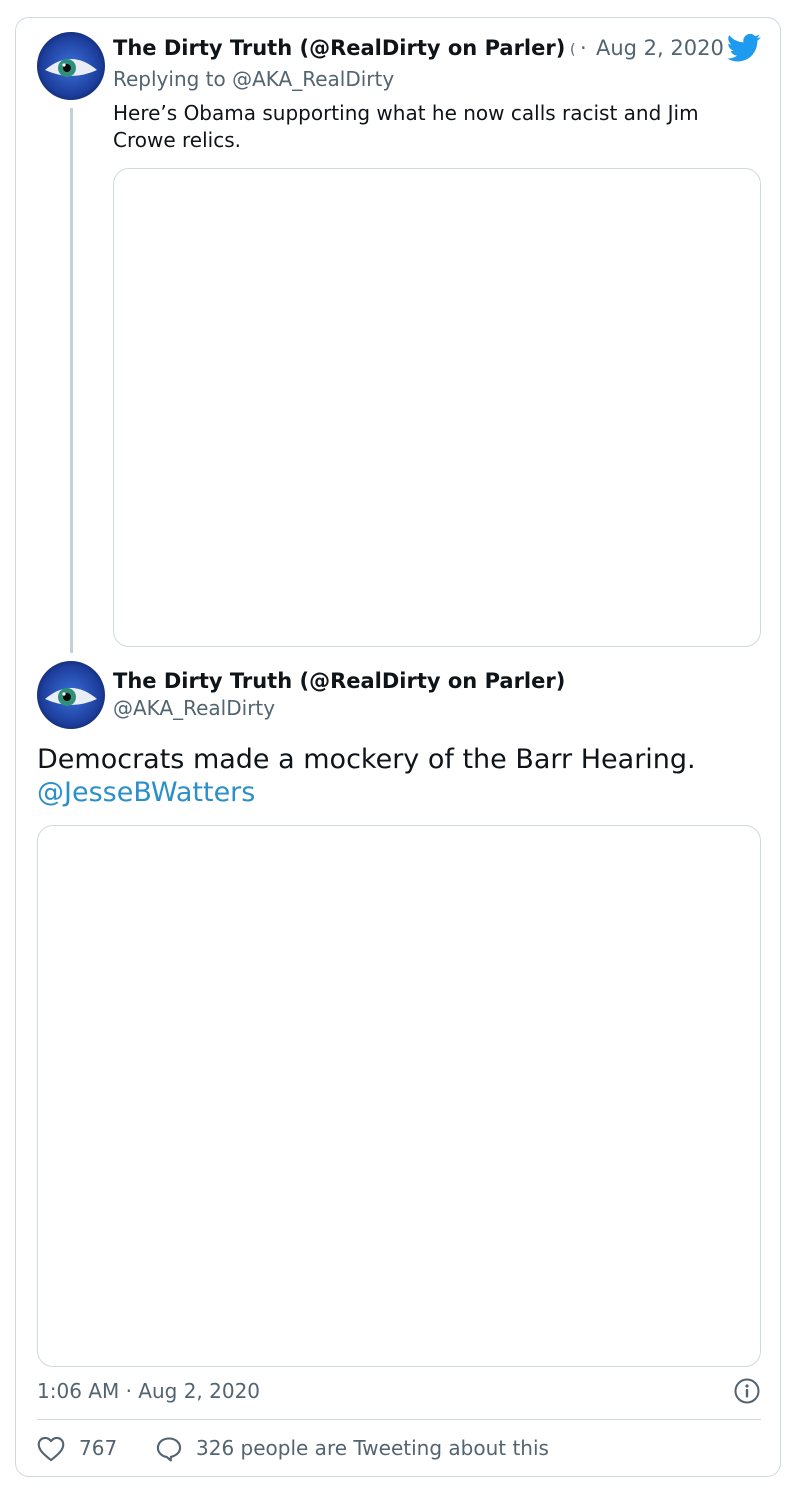 Image resolution: width=800 pixels, height=1493 pixels. What do you see at coordinates (71, 380) in the screenshot?
I see `thread-connector-line` at bounding box center [71, 380].